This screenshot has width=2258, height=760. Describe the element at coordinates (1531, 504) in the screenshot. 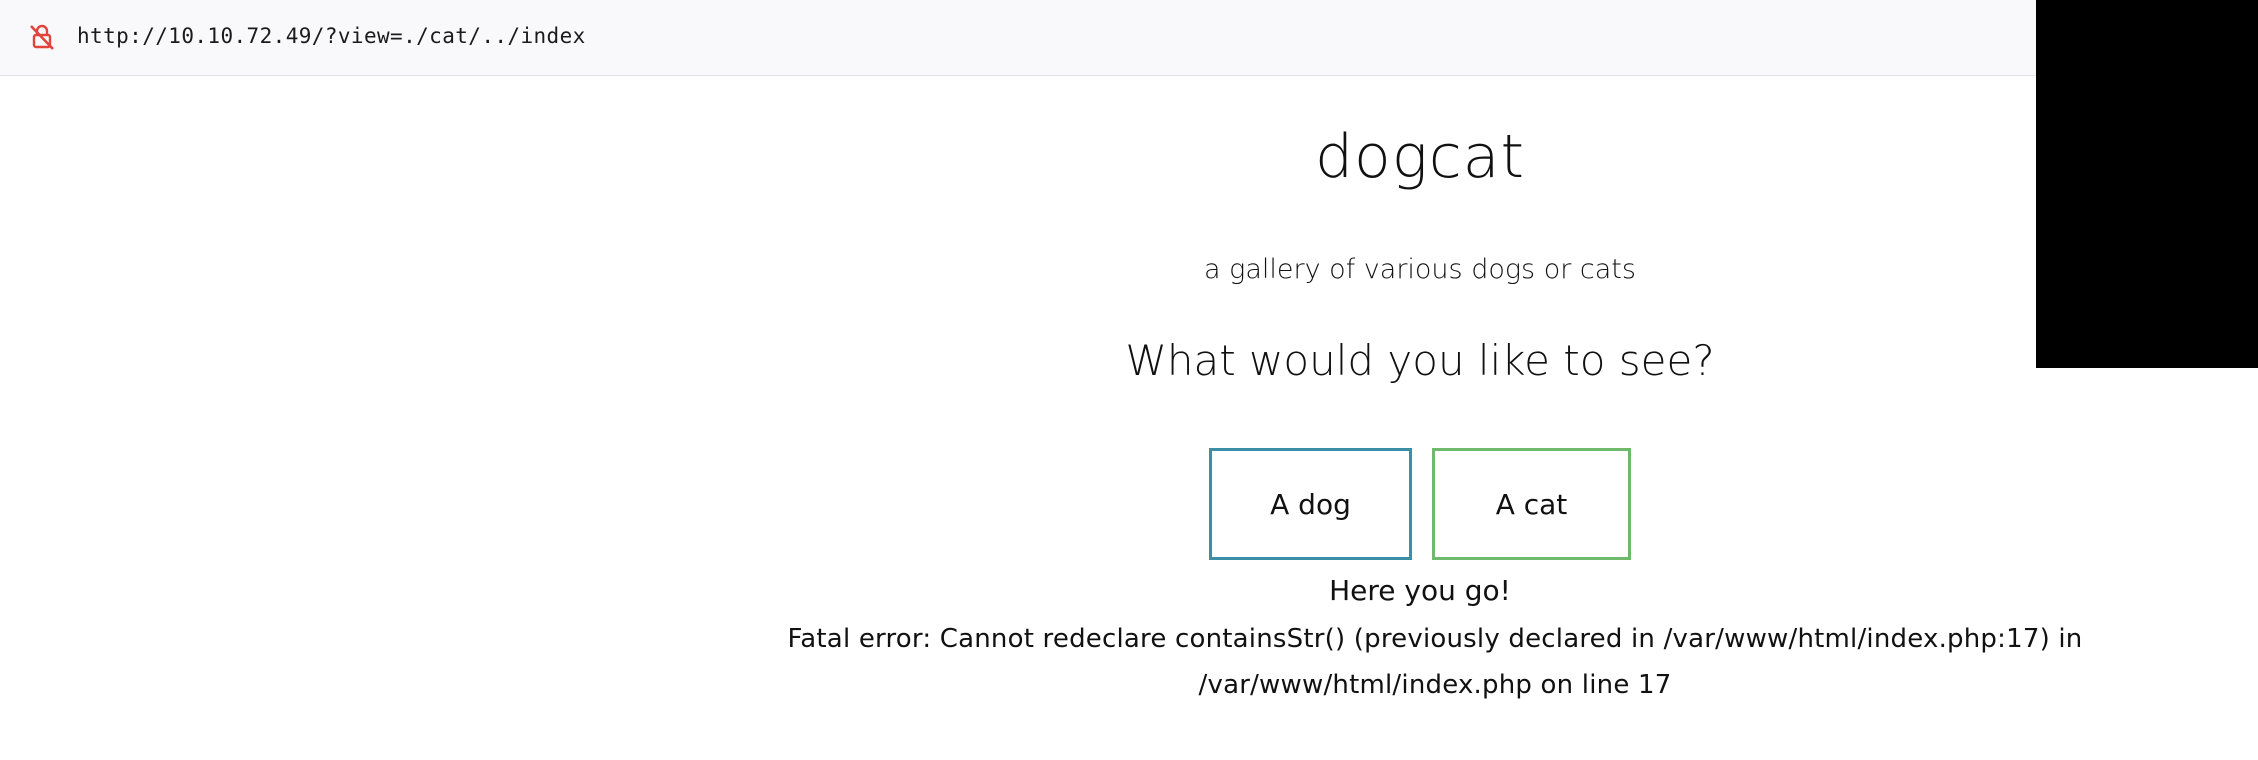

I see `cat-button: A cat` at that location.